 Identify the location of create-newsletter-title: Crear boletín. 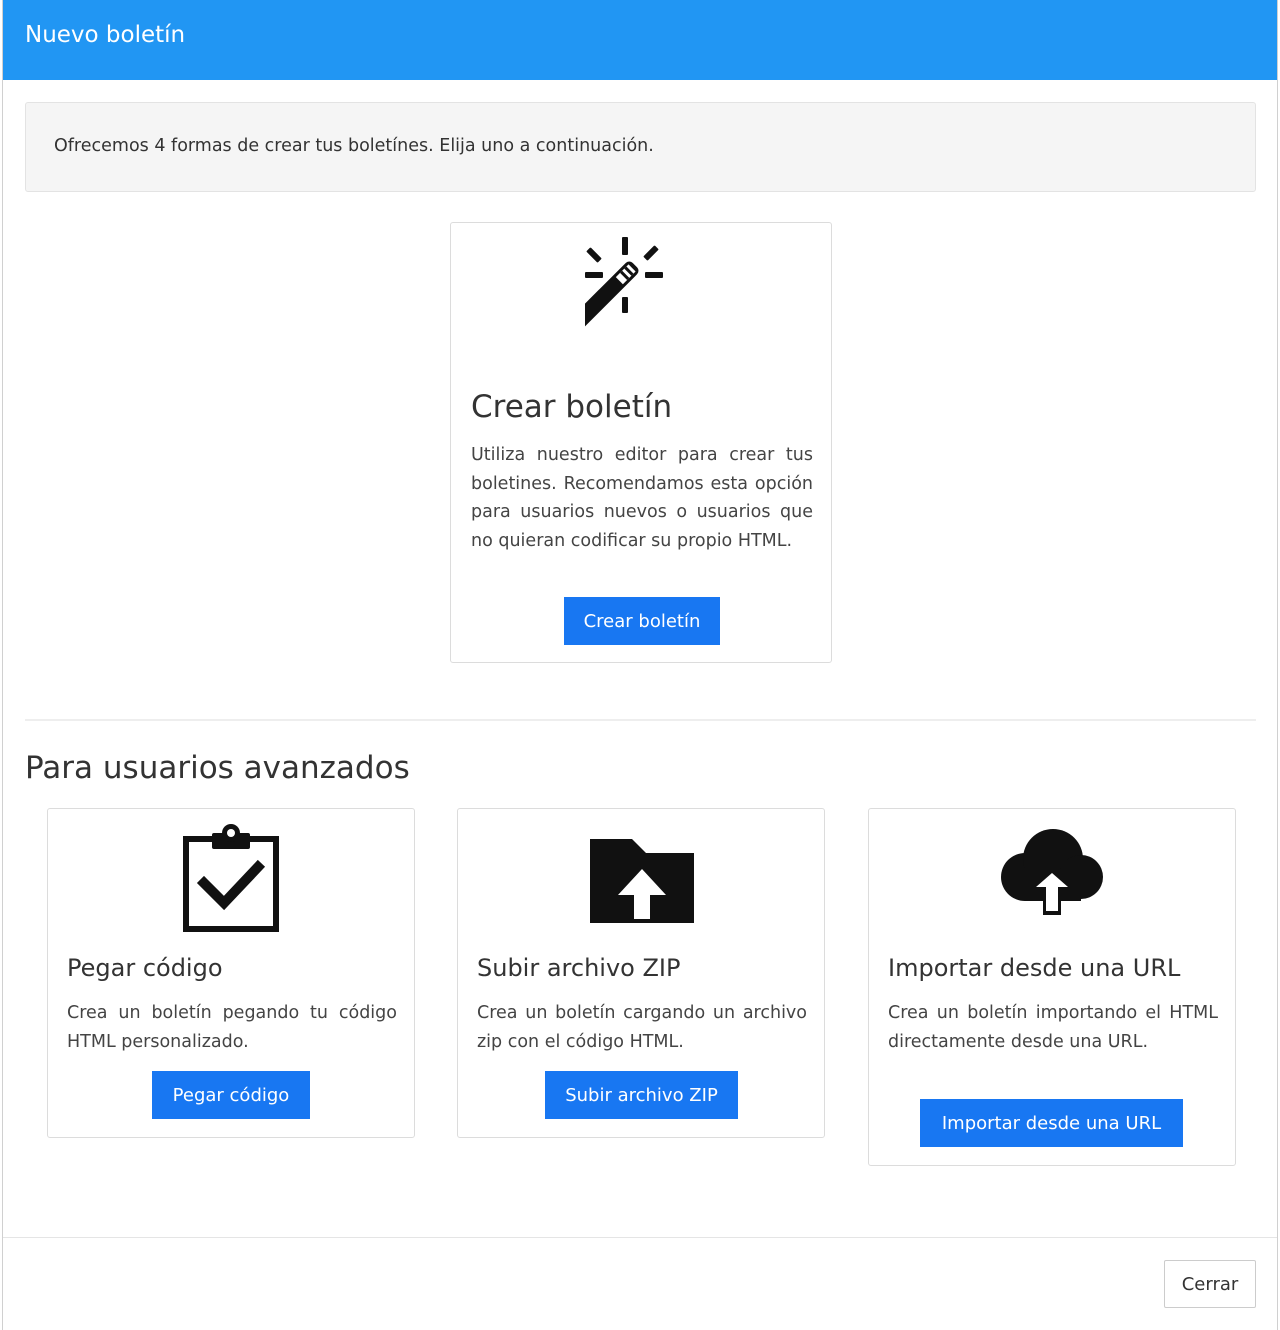
(572, 407).